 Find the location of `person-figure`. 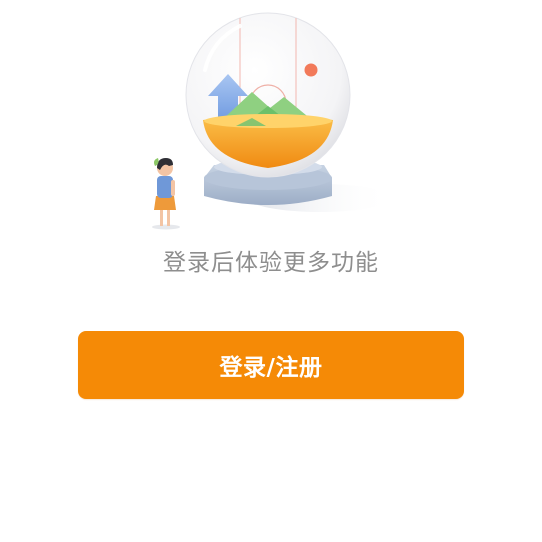

person-figure is located at coordinates (166, 194).